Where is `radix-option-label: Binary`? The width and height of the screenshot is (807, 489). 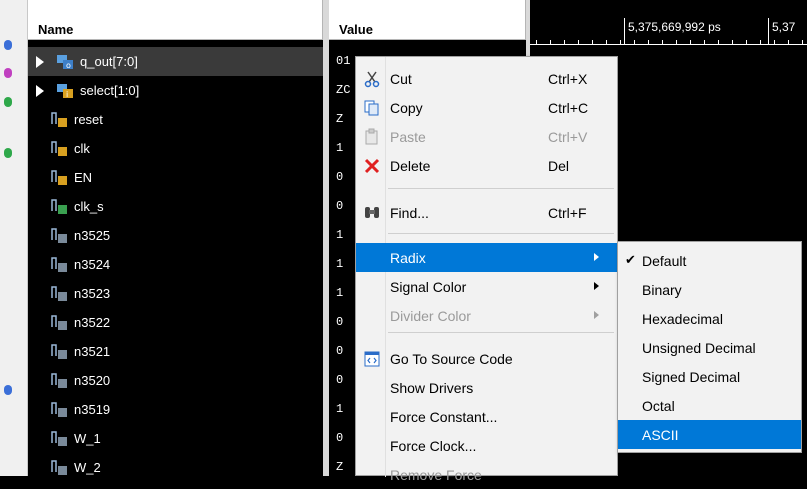
radix-option-label: Binary is located at coordinates (662, 290).